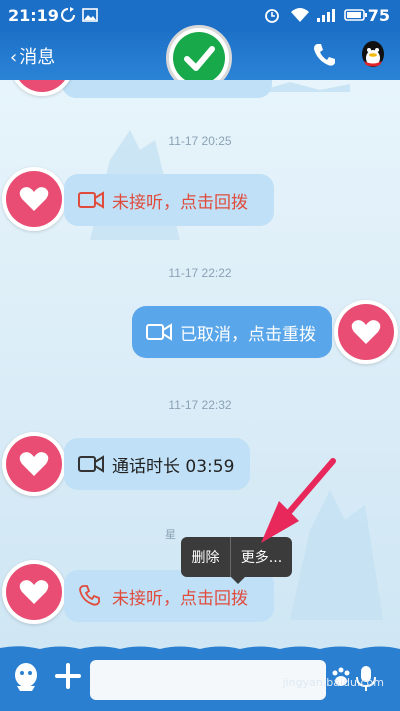  What do you see at coordinates (173, 466) in the screenshot?
I see `message-text: 通话时长 03:59` at bounding box center [173, 466].